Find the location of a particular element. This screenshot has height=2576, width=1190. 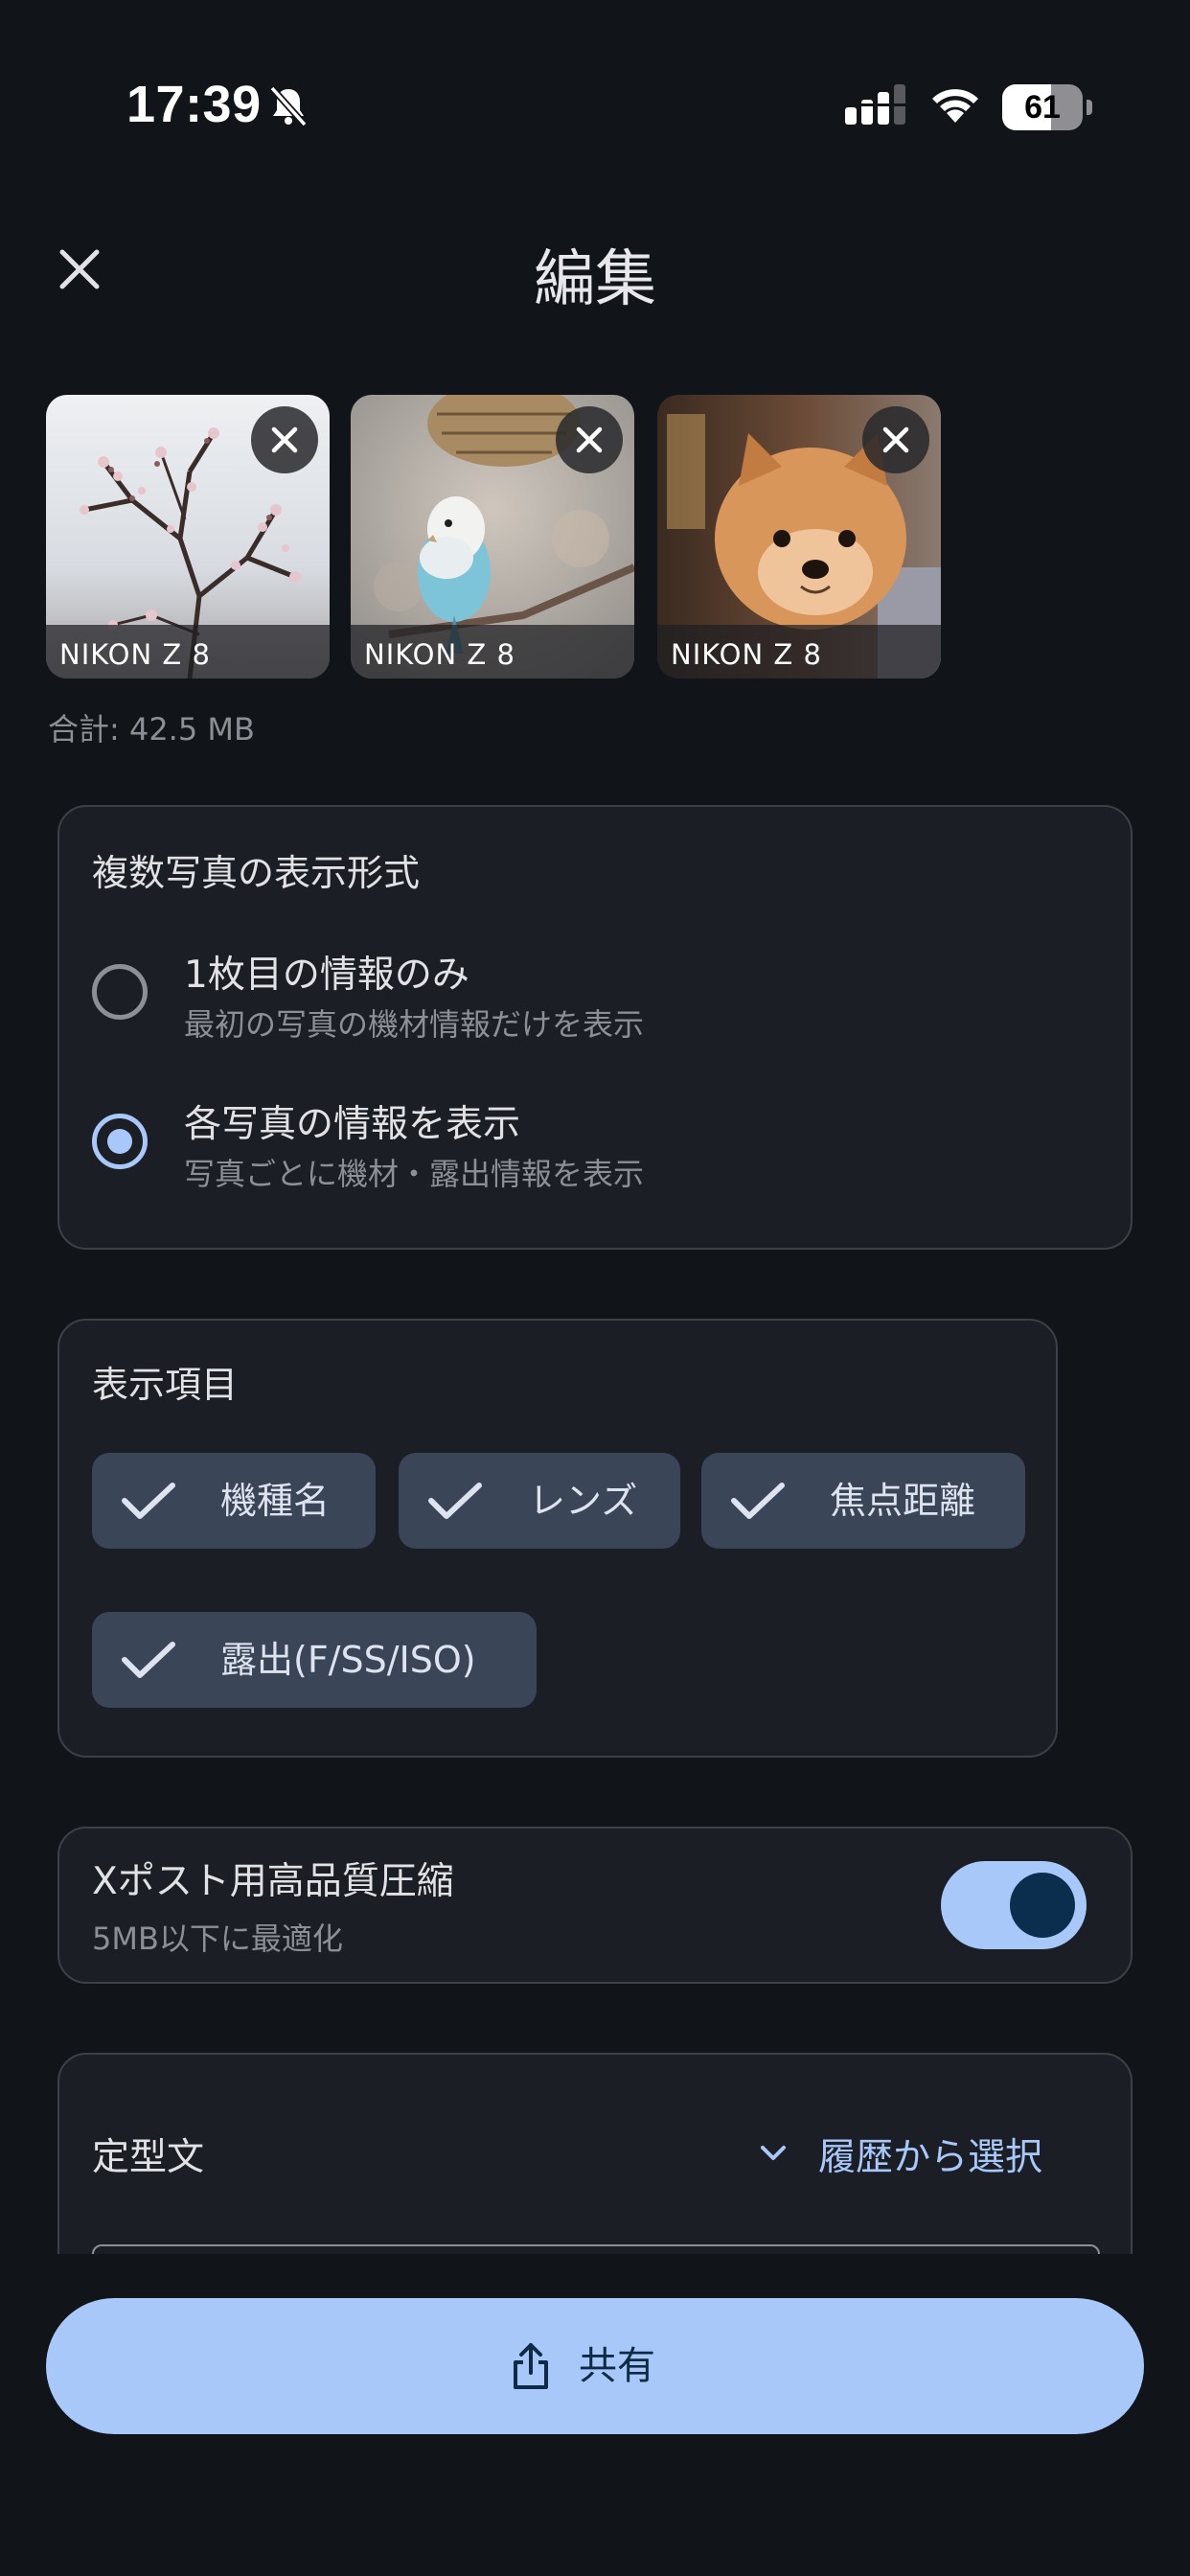

radio-option-each-photo: 各写真の情報を表示 写真ごとに機材・露出情報を表示 is located at coordinates (596, 1148).